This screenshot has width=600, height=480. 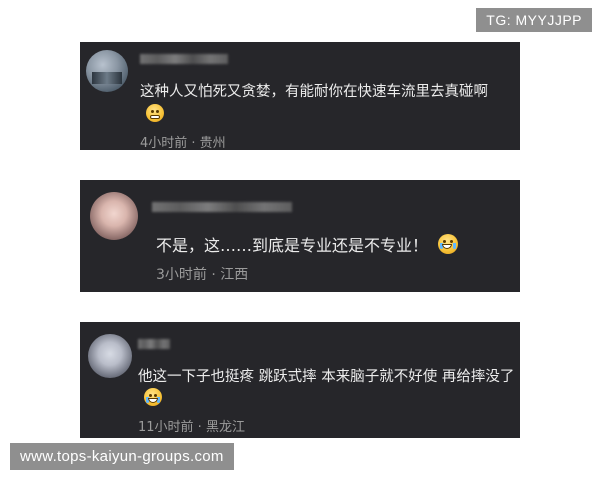 I want to click on comment-body: 他这一下子也挺疼 跳跃式摔 本来脑子就不好使 再给摔没了, so click(x=326, y=377).